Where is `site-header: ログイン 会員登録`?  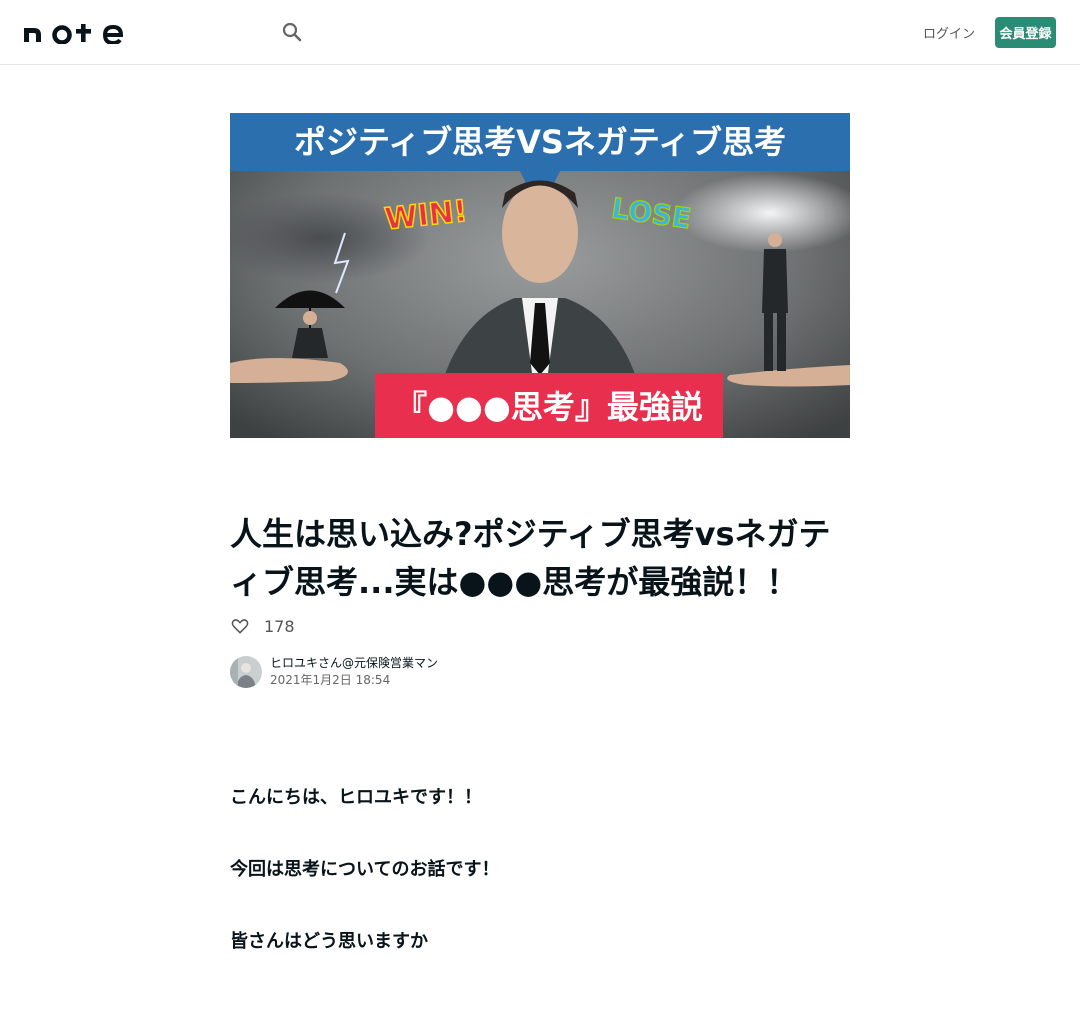
site-header: ログイン 会員登録 is located at coordinates (540, 32).